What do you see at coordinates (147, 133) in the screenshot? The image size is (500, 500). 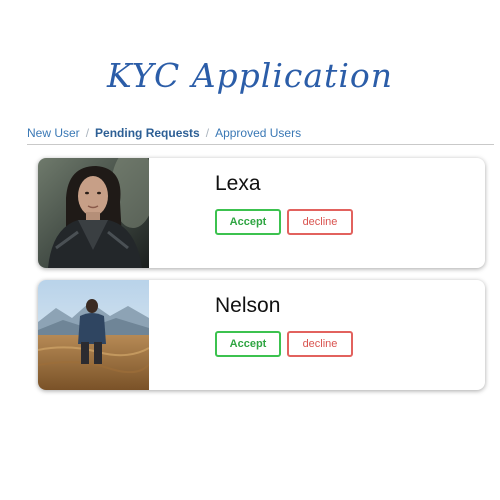 I see `breadcrumb-pending-requests: Pending Requests` at bounding box center [147, 133].